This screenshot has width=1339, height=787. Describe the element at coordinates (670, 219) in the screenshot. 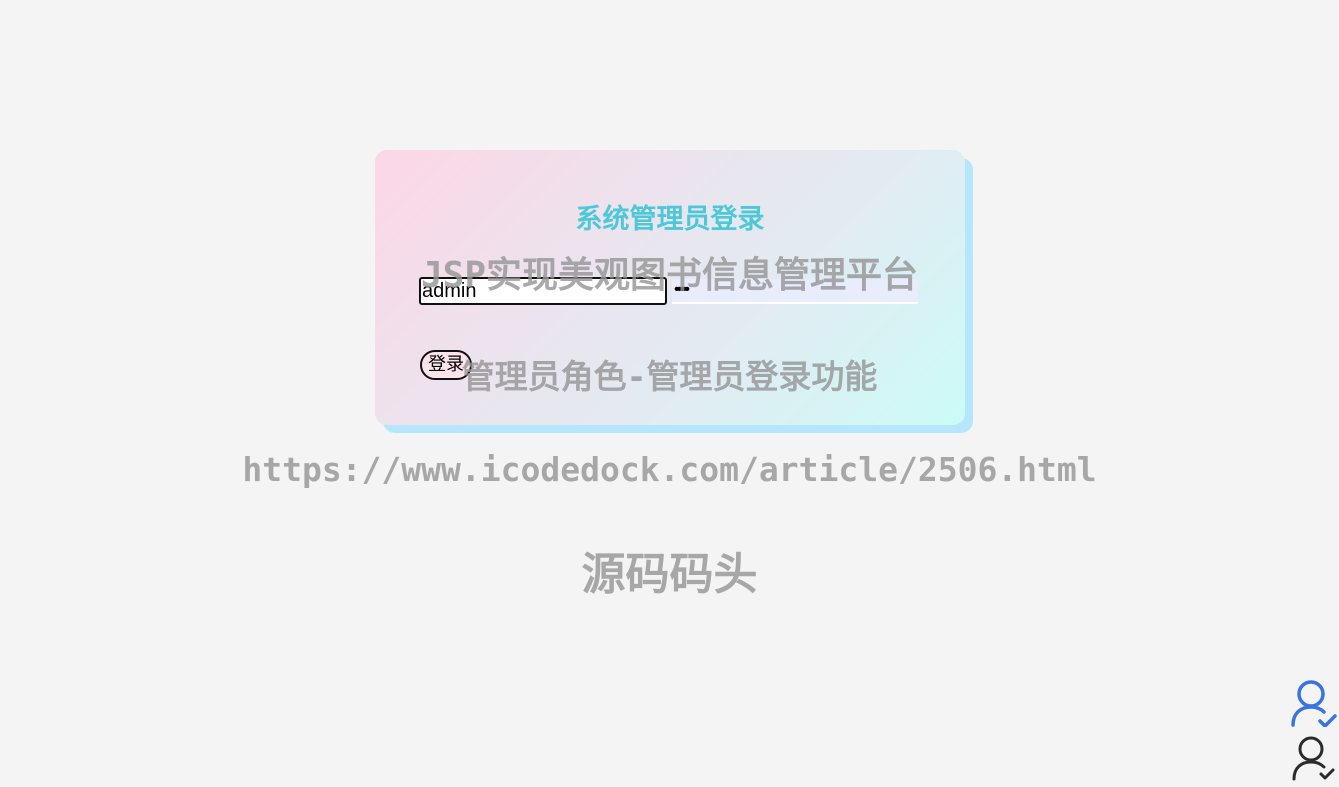

I see `login-title: 系统管理员登录` at that location.